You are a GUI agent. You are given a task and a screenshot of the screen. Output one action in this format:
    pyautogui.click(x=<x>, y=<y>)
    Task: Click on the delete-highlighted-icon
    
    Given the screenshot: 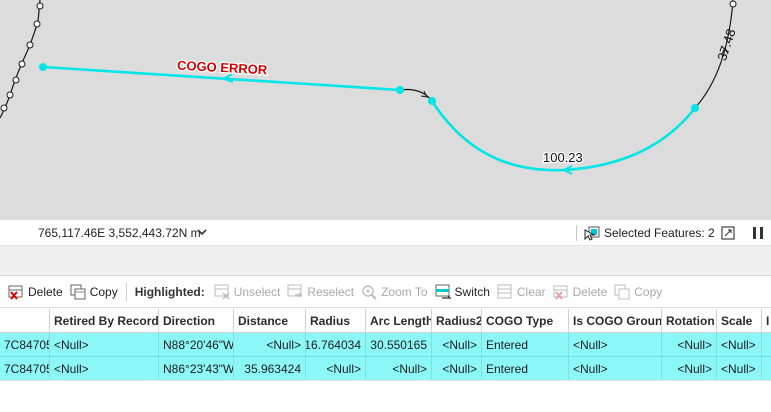 What is the action you would take?
    pyautogui.click(x=560, y=292)
    